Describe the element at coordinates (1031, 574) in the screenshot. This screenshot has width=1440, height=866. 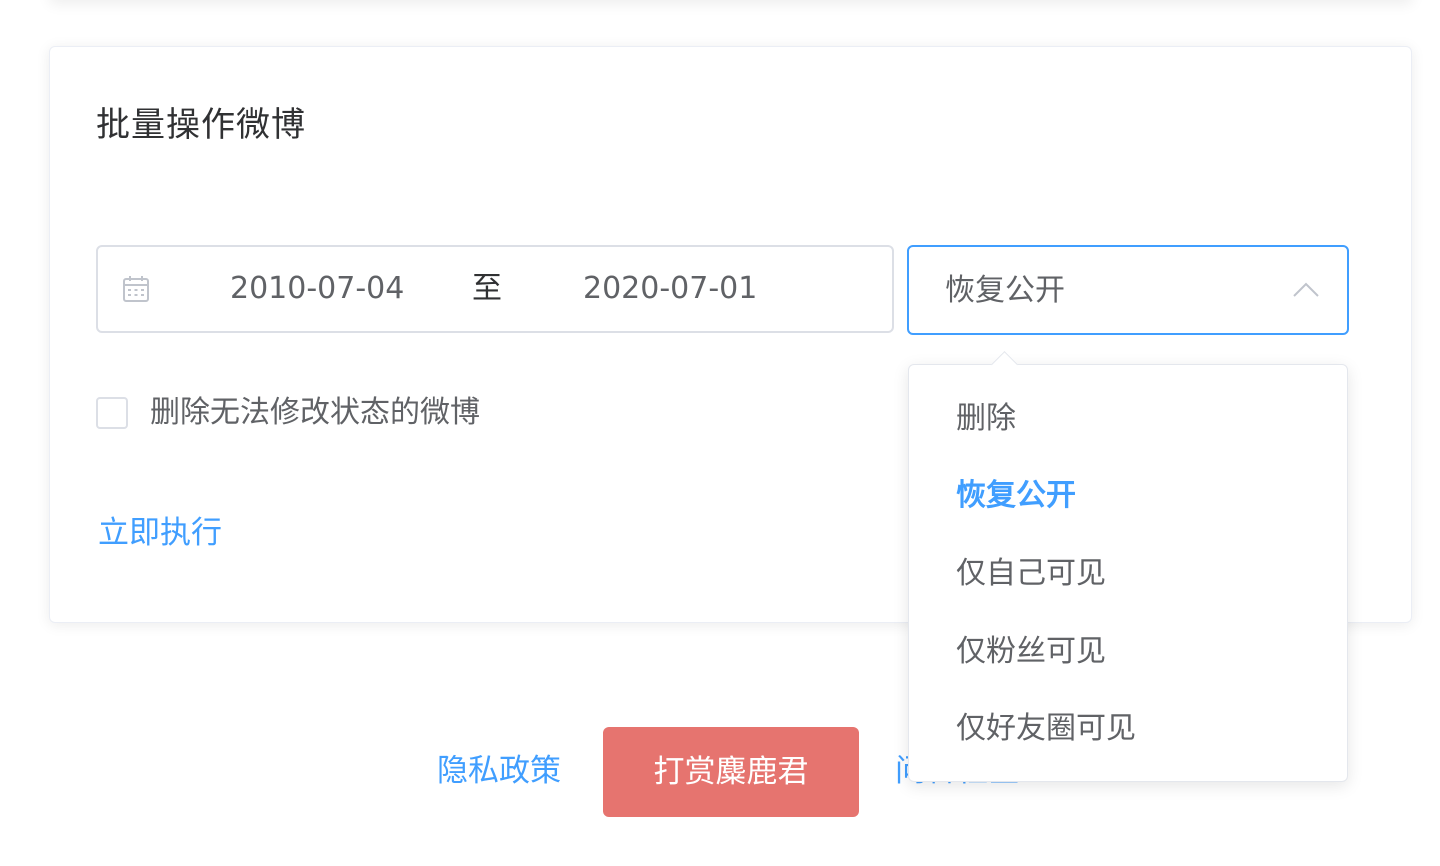
I see `option-self-only: 仅自己可见` at that location.